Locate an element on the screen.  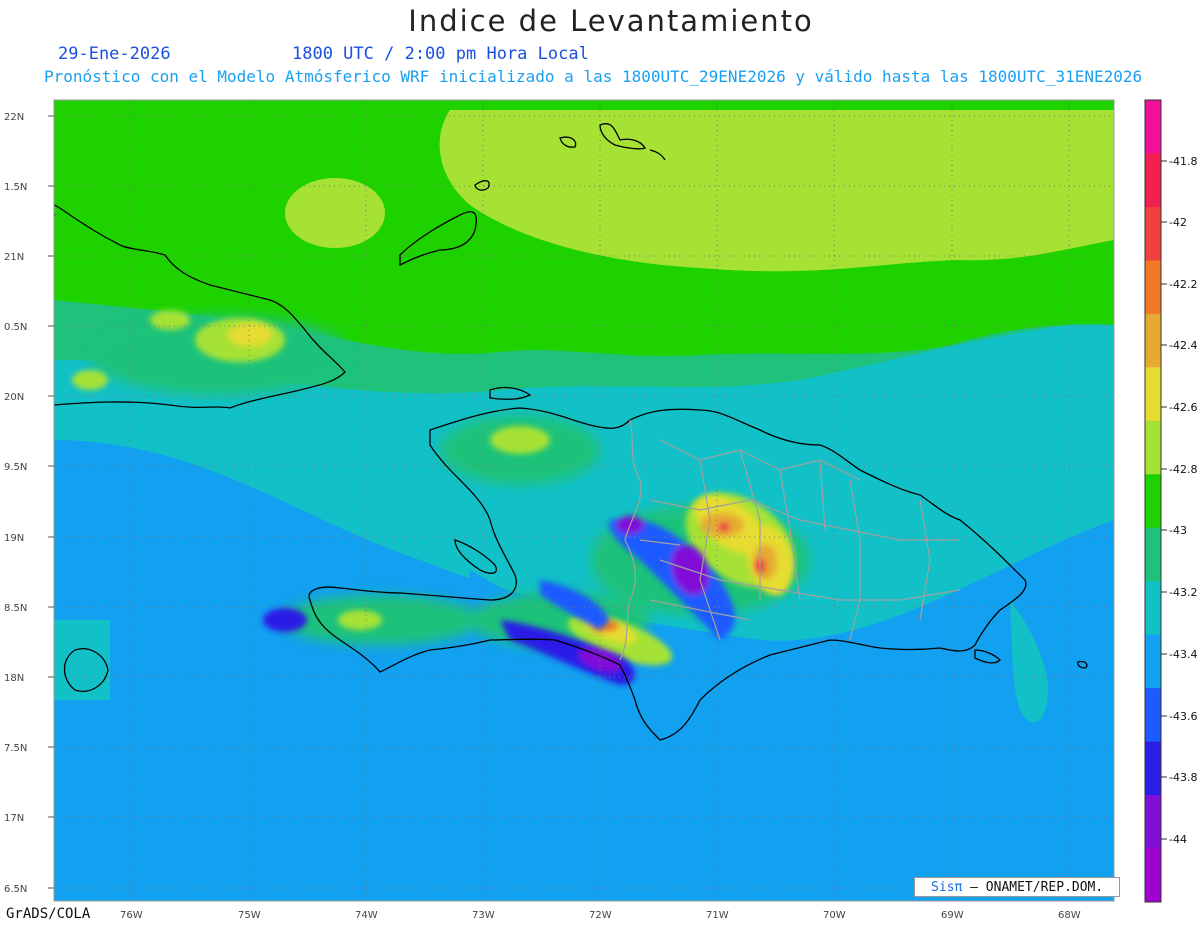
longitude-axis: 76W 75W 74W 73W 72W 71W 70W 69W 68W is located at coordinates (600, 915).